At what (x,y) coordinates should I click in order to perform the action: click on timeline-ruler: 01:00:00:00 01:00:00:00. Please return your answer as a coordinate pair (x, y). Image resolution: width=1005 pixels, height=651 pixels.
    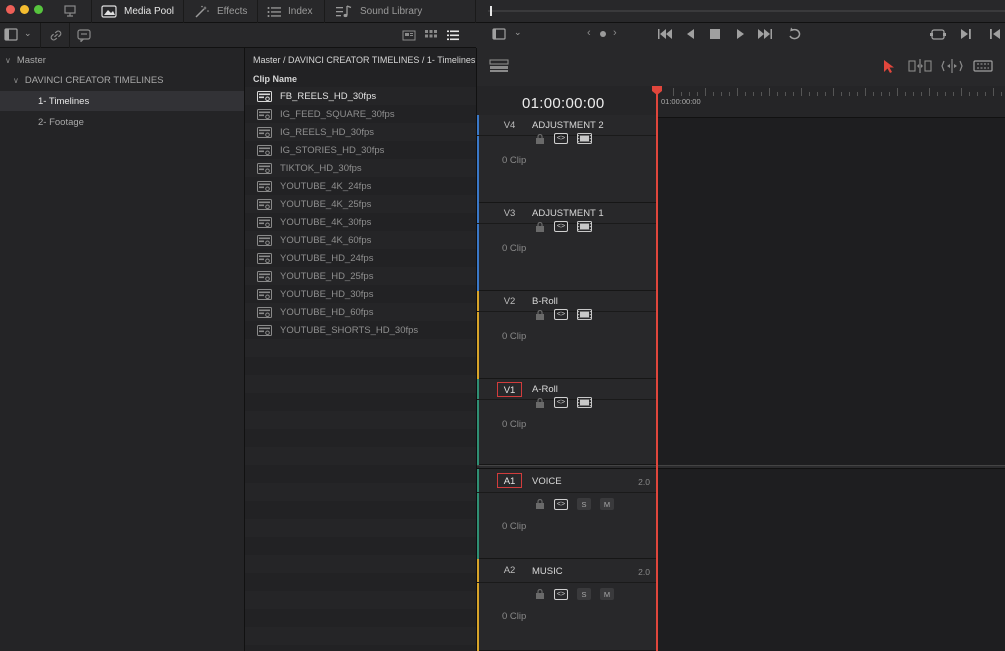
    Looking at the image, I should click on (741, 102).